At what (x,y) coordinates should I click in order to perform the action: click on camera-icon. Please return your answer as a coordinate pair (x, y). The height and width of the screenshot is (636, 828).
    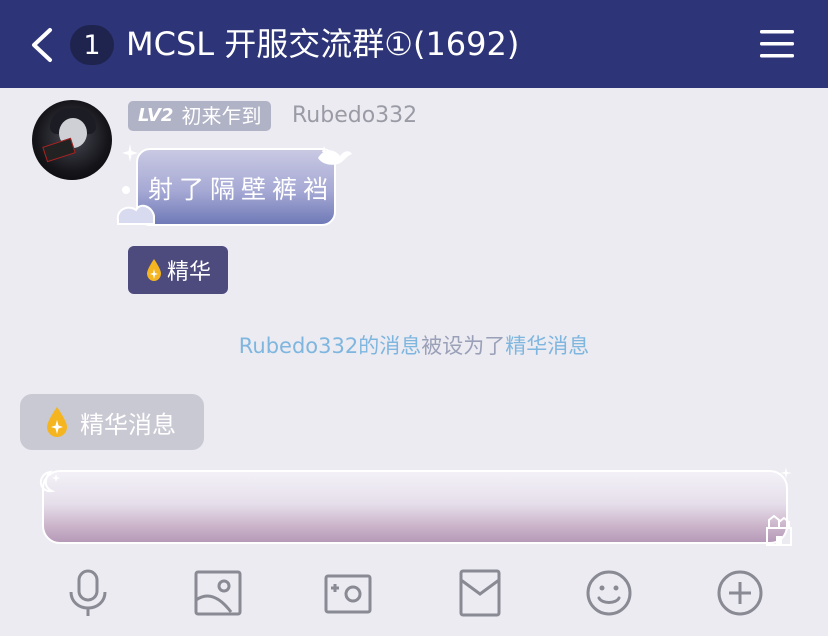
    Looking at the image, I should click on (348, 593).